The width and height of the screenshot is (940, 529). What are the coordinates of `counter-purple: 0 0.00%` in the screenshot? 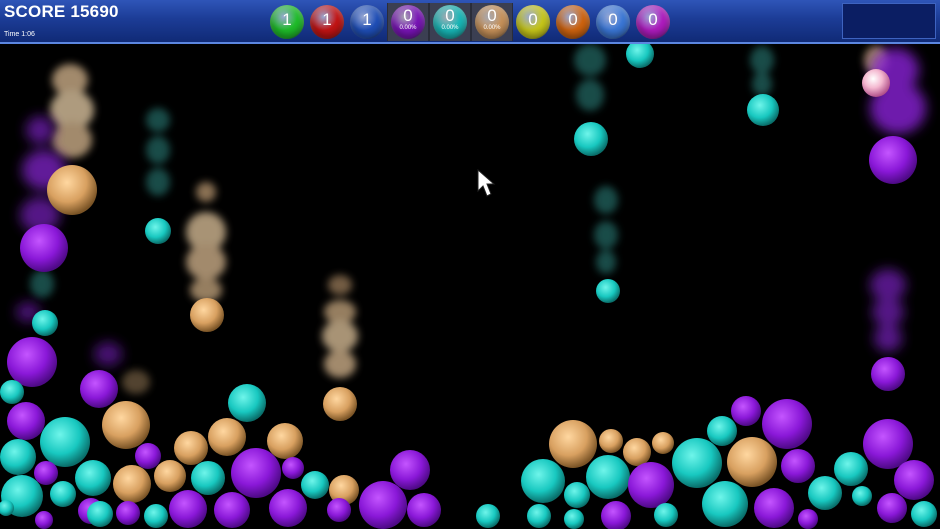 It's located at (408, 22).